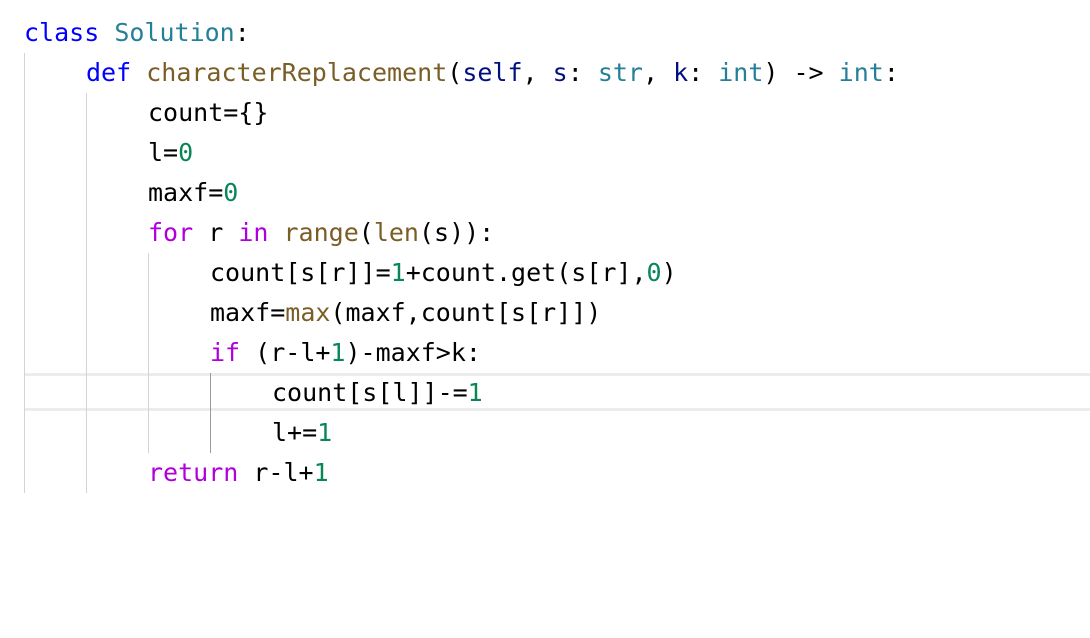  Describe the element at coordinates (295, 432) in the screenshot. I see `code-token: l+=` at that location.